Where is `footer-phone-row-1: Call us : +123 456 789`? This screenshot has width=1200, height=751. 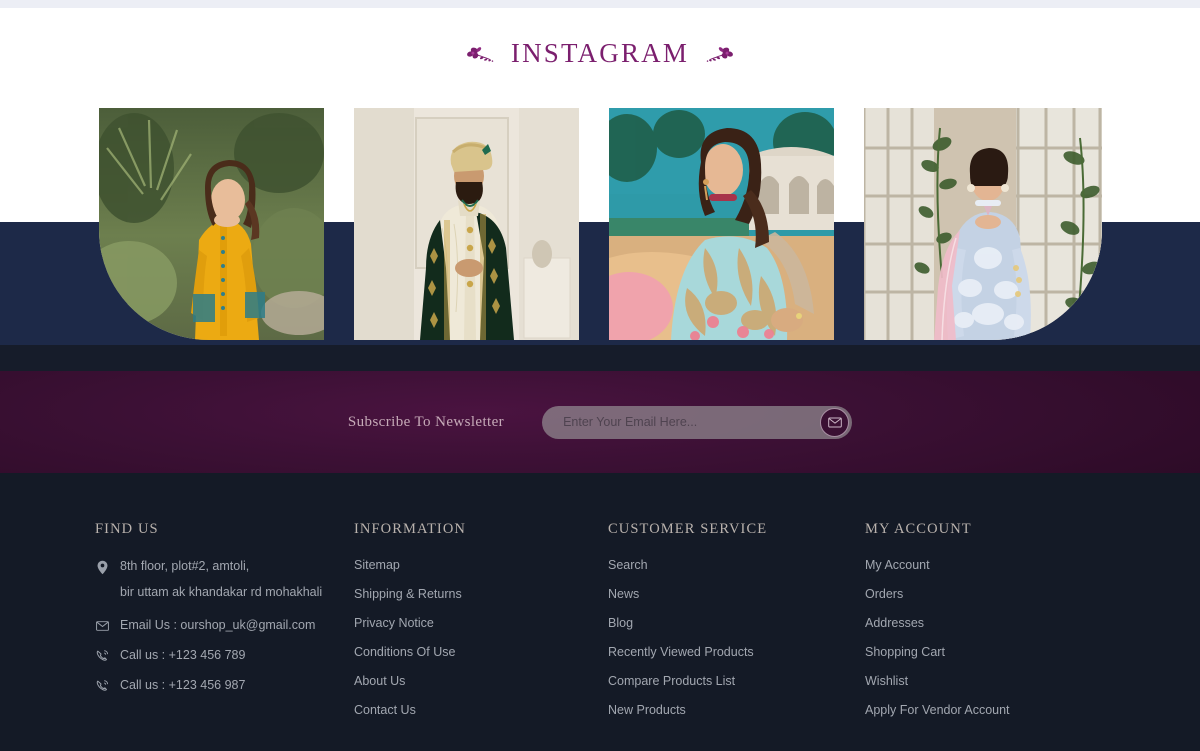
footer-phone-row-1: Call us : +123 456 789 is located at coordinates (220, 655).